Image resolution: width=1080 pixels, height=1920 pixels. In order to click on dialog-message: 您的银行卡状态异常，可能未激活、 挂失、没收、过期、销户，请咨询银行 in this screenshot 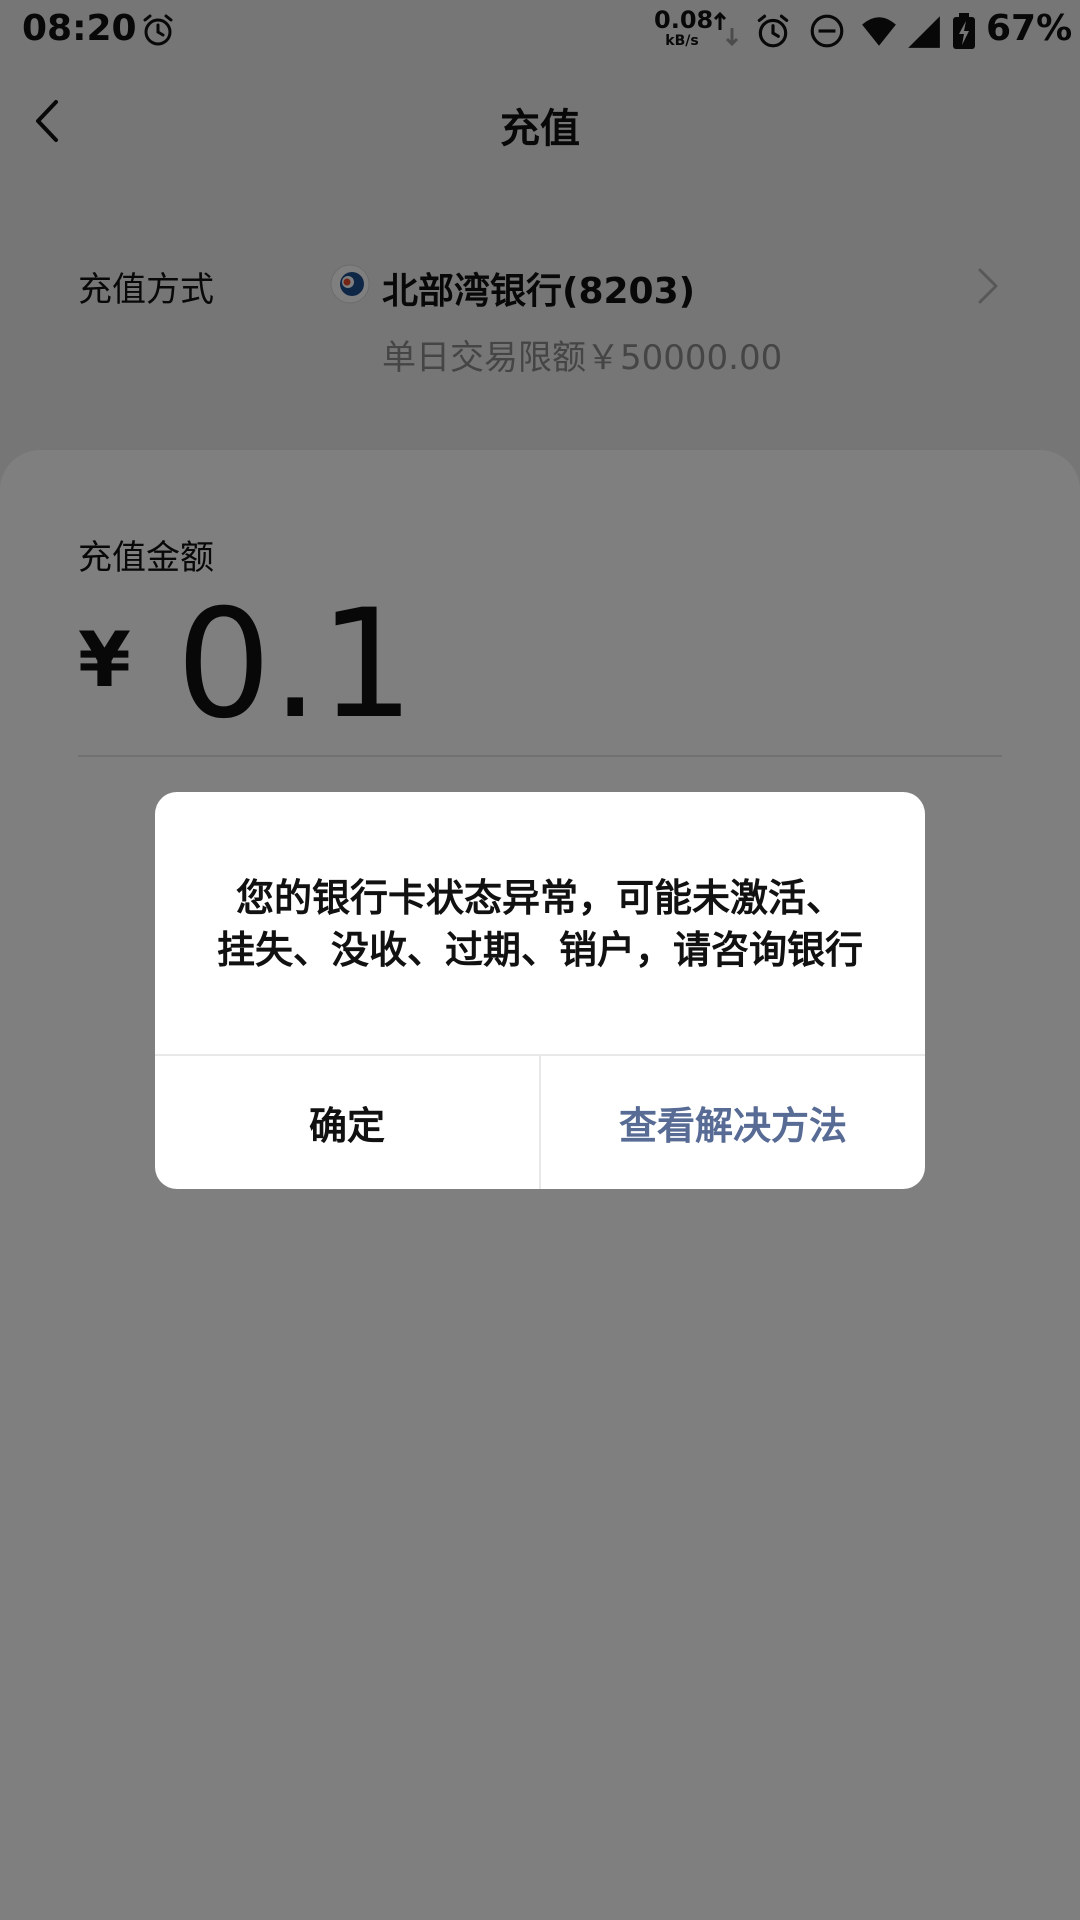, I will do `click(540, 924)`.